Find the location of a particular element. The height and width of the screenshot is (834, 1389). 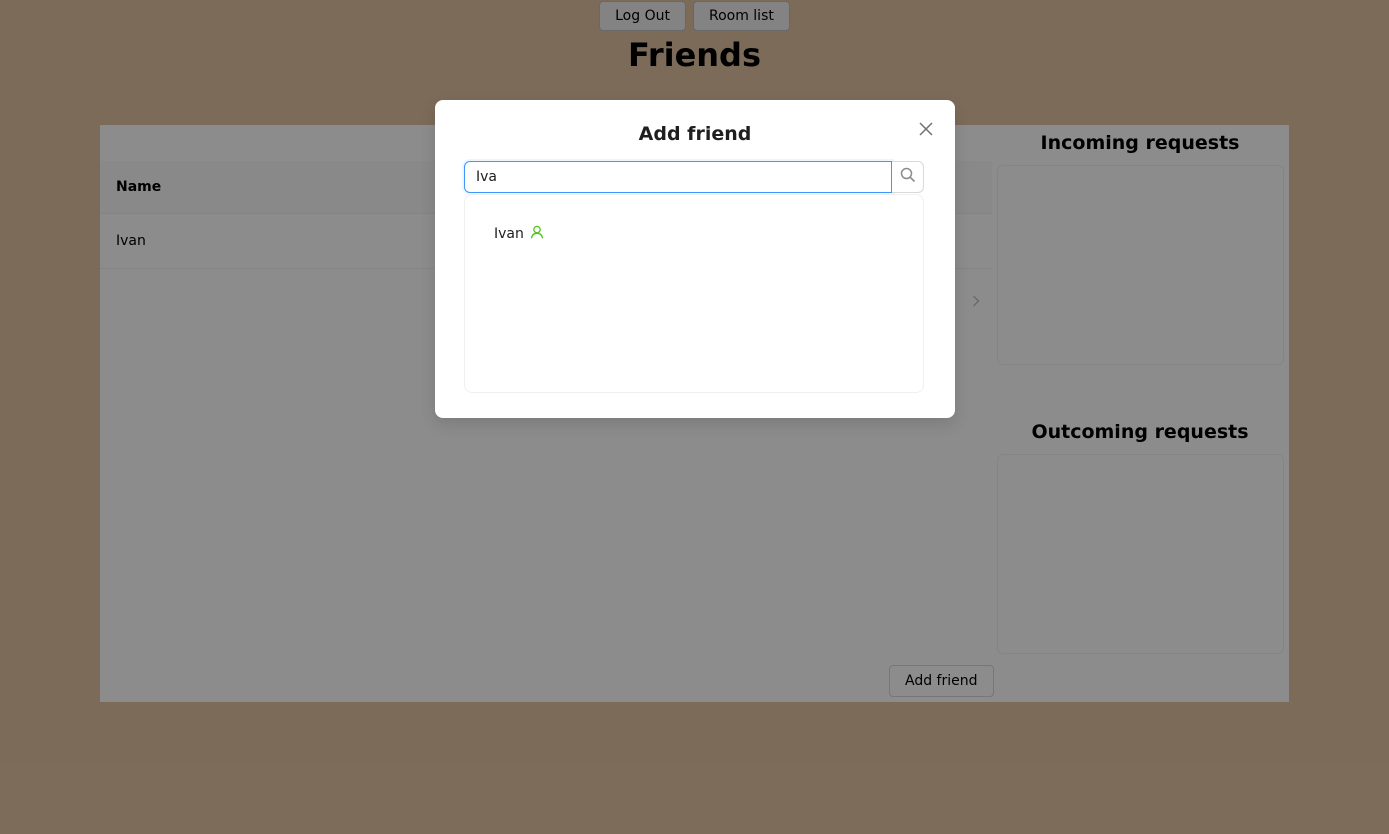

modal-title: Add friend is located at coordinates (695, 134).